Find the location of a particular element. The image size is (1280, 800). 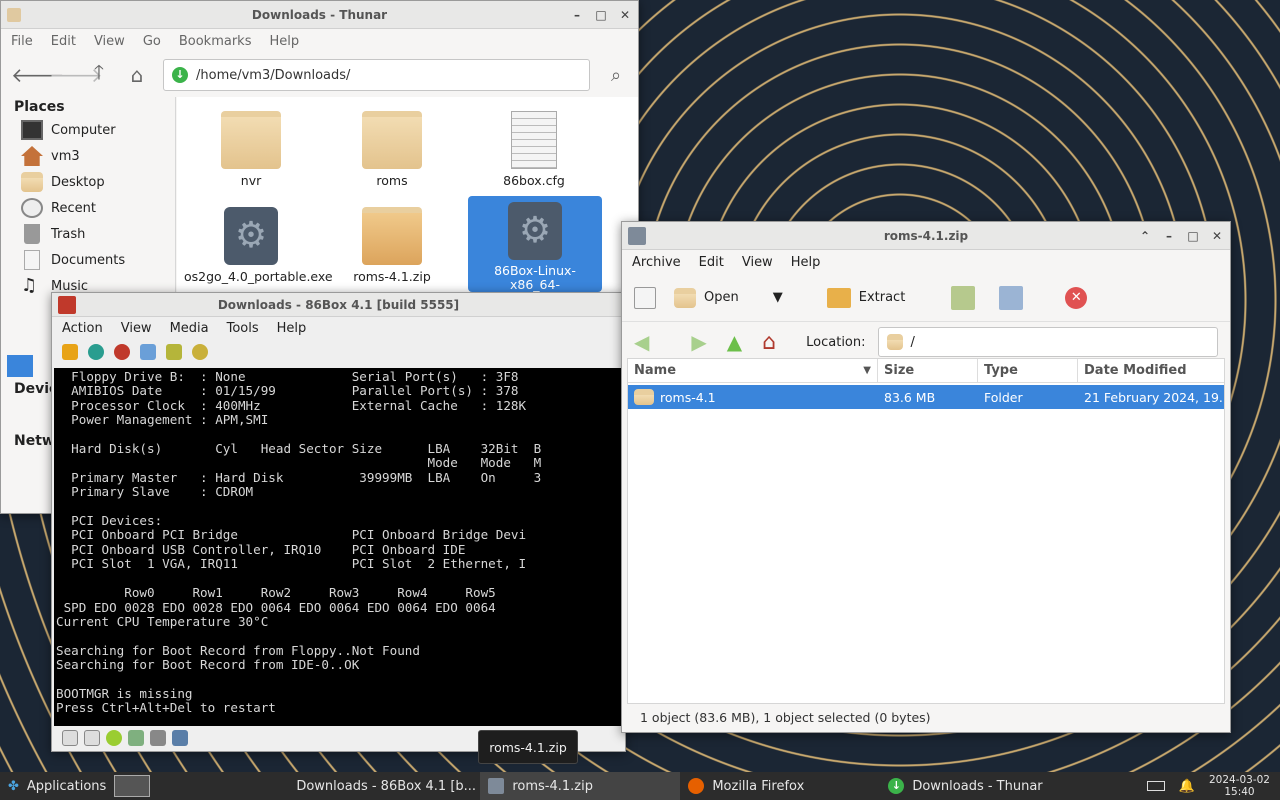

new-archive-icon is located at coordinates (645, 297).